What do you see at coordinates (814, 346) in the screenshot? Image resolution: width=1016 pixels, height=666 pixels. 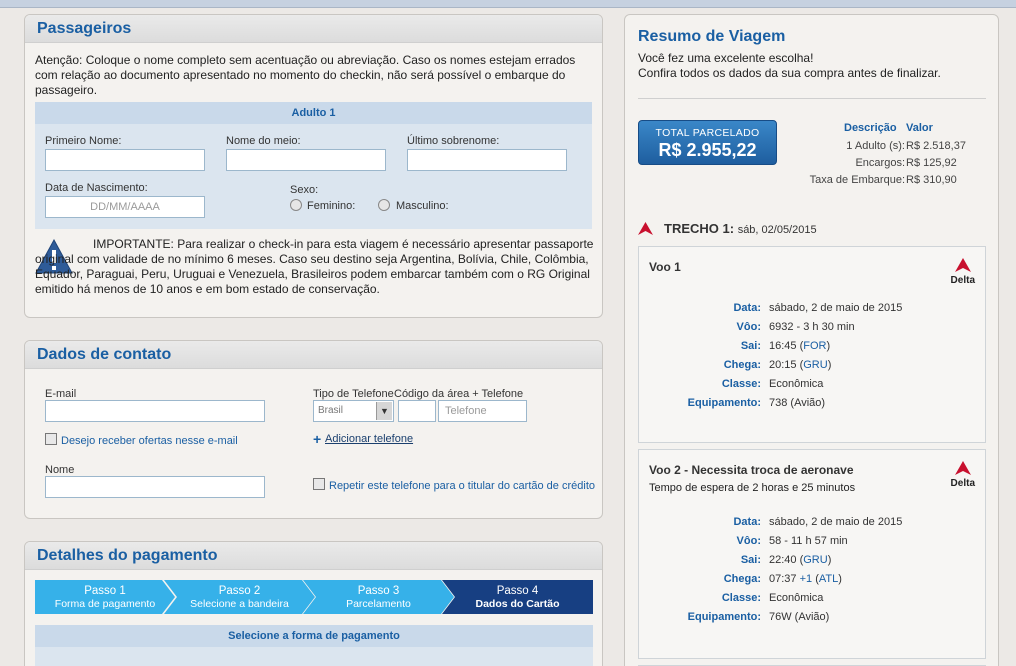 I see `airport-code-link: FOR` at bounding box center [814, 346].